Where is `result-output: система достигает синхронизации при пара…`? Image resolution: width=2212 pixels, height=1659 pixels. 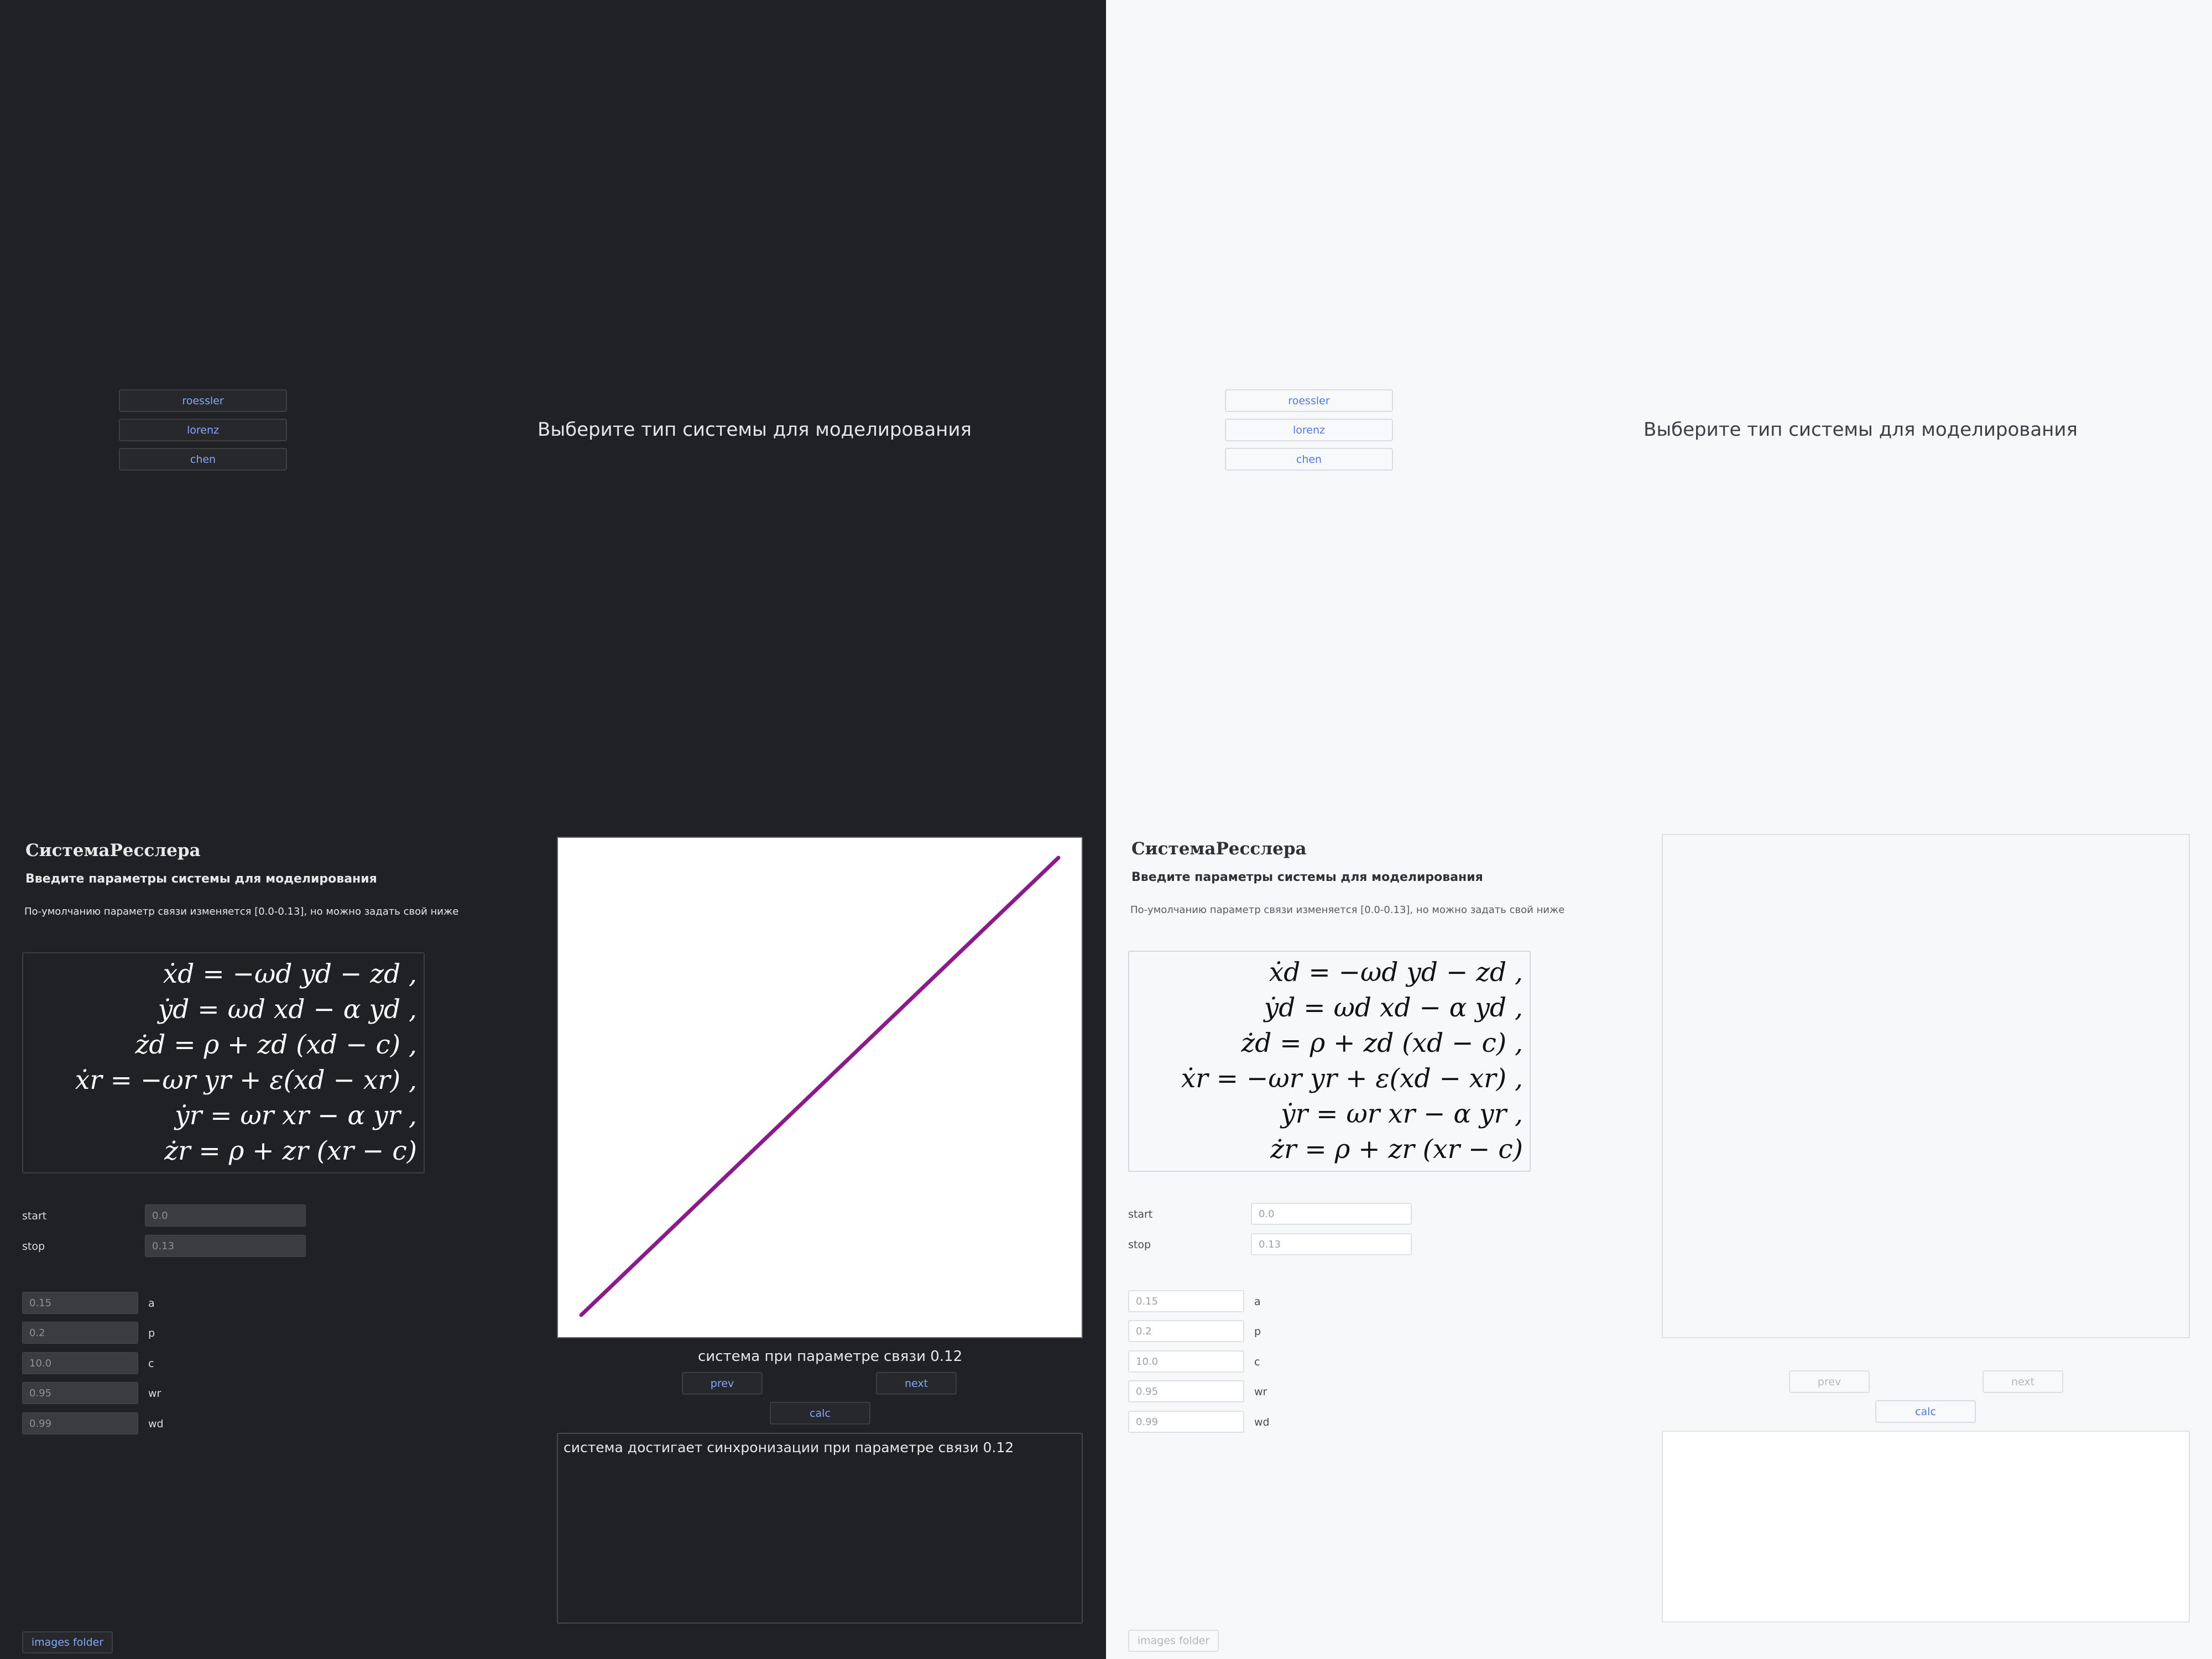 result-output: система достигает синхронизации при пара… is located at coordinates (820, 1529).